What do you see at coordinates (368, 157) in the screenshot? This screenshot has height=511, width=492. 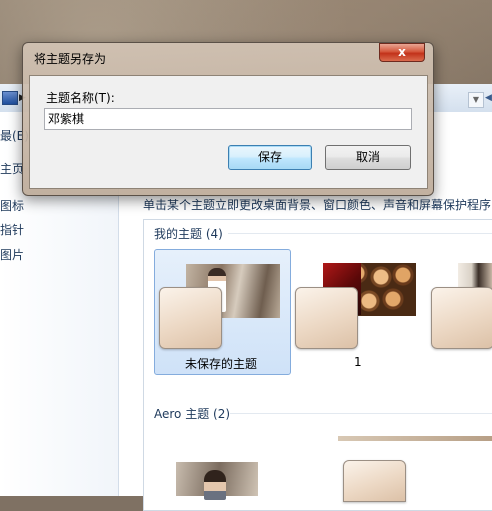 I see `cancel-button: 取消` at bounding box center [368, 157].